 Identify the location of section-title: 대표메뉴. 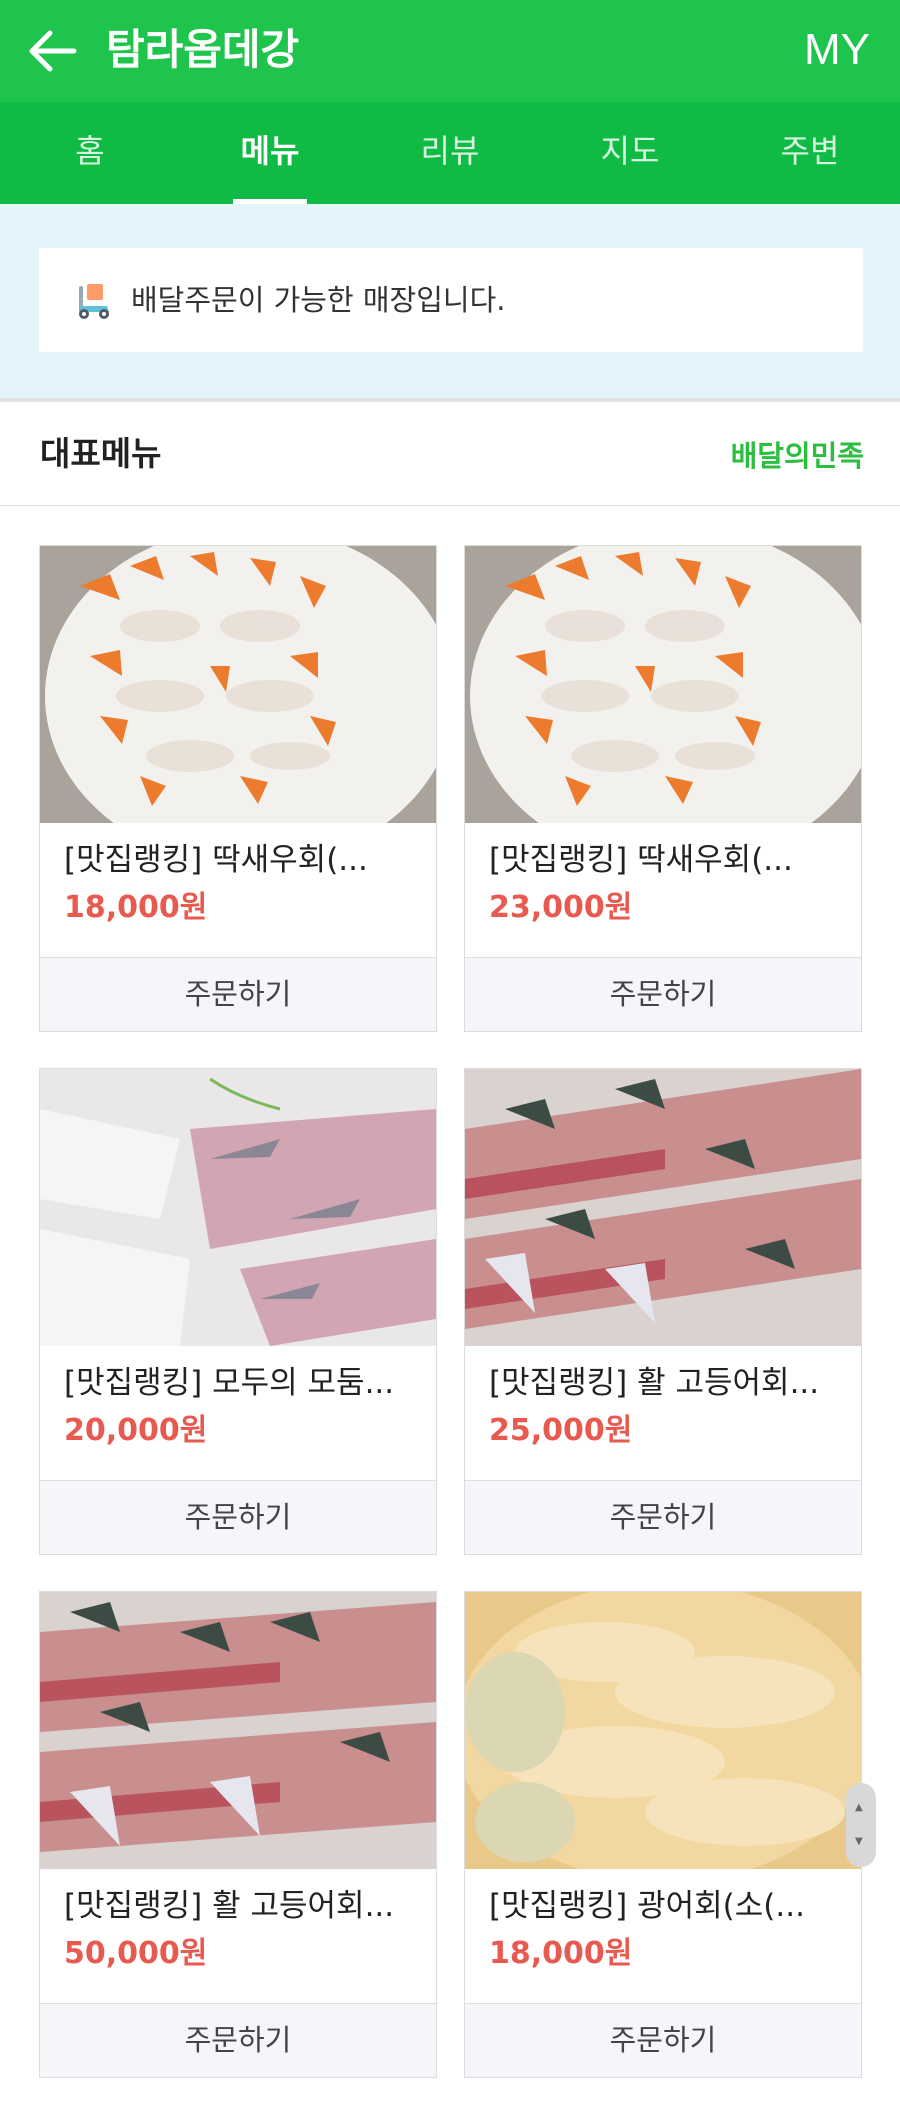
(101, 453).